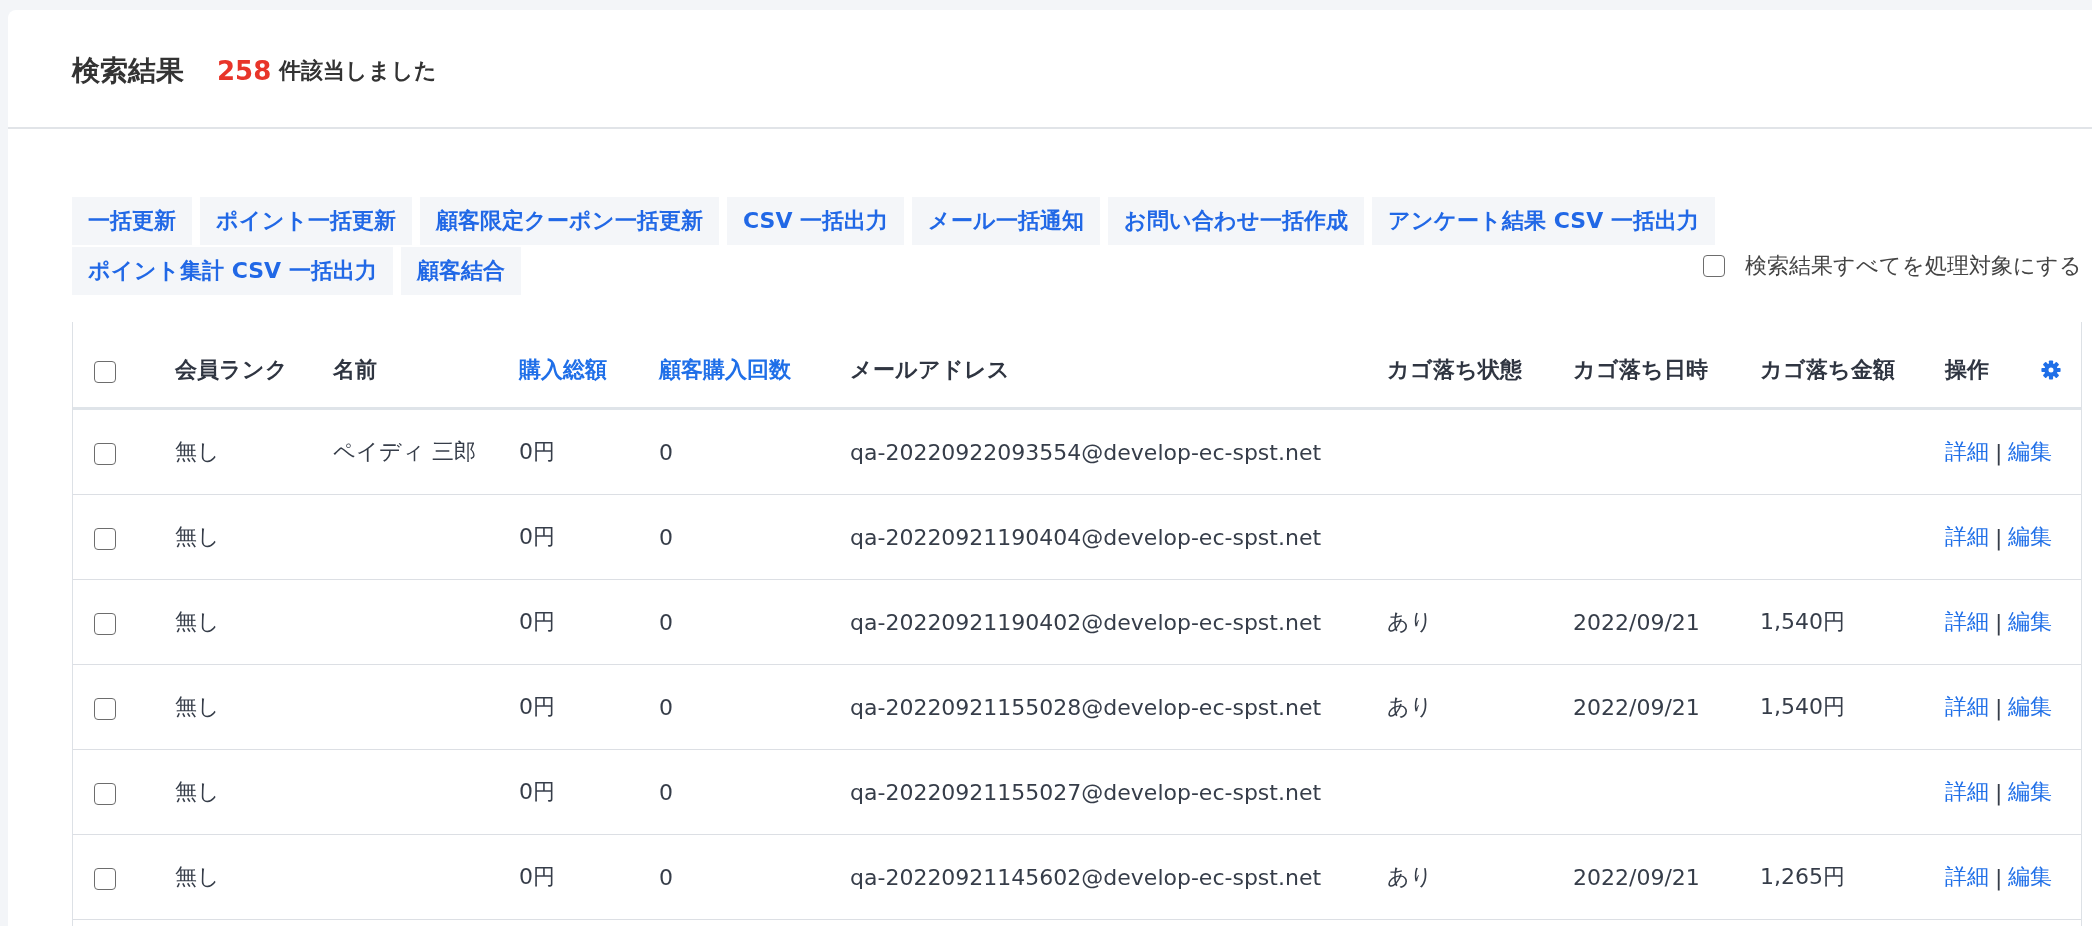 The width and height of the screenshot is (2092, 926). I want to click on column-header: 操作, so click(1967, 370).